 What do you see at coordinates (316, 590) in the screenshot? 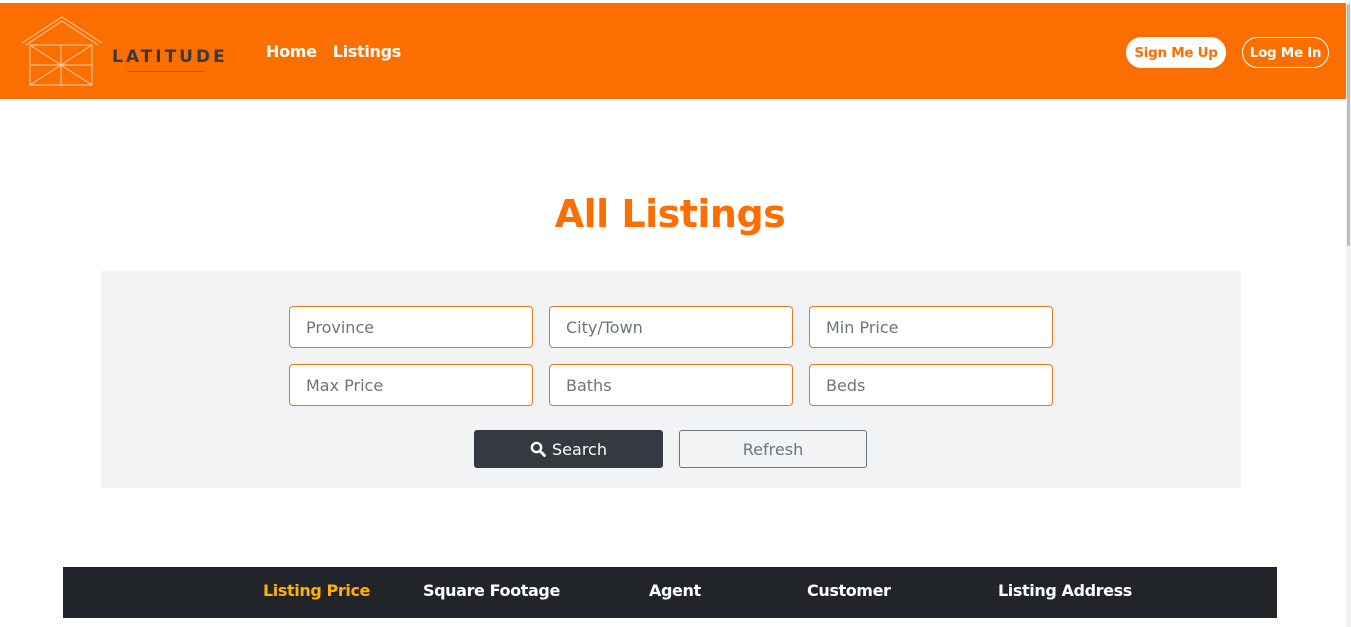
I see `column-header-listing-price: Listing Price` at bounding box center [316, 590].